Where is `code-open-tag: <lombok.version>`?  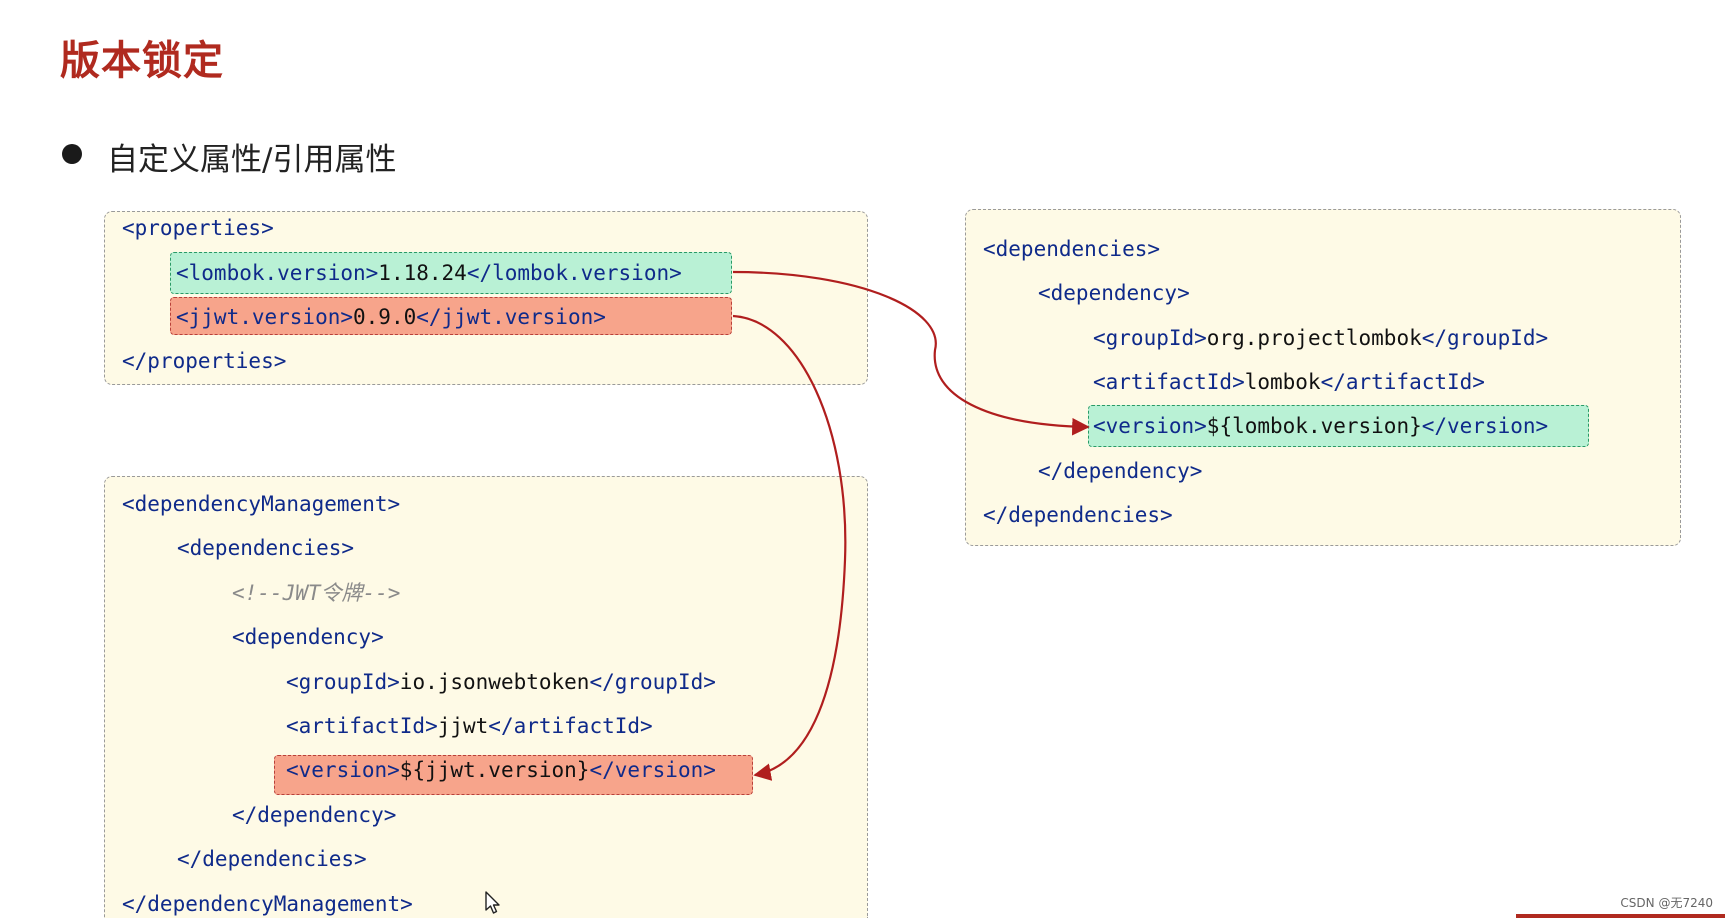
code-open-tag: <lombok.version> is located at coordinates (277, 273).